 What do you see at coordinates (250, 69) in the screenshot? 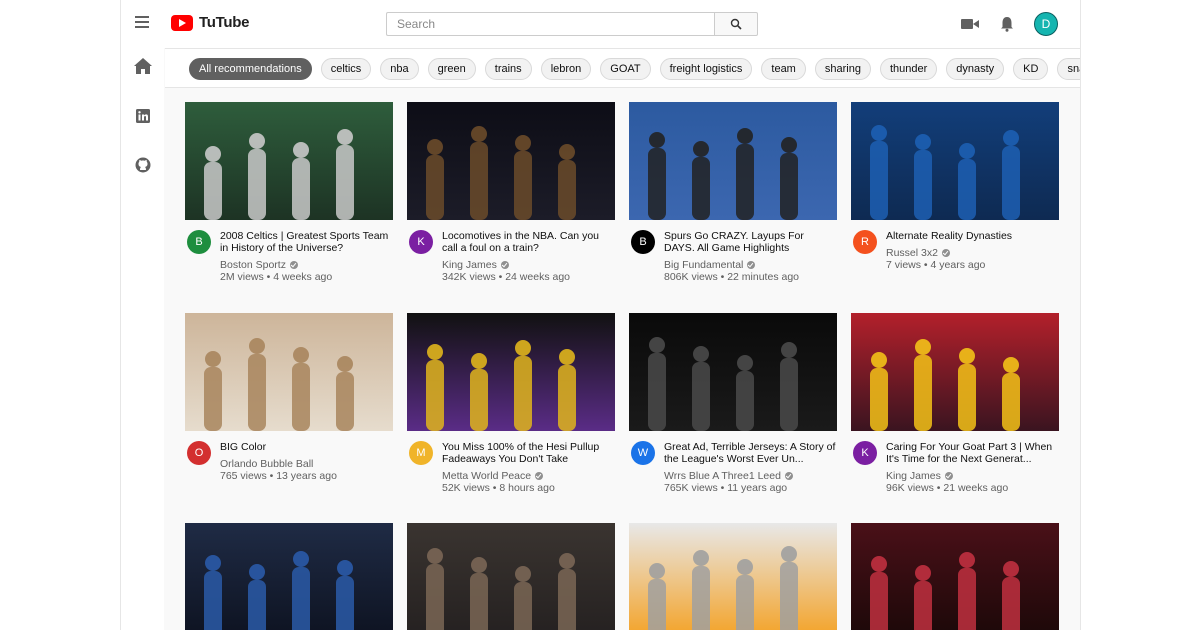
I see `filter-chip: All recommendations` at bounding box center [250, 69].